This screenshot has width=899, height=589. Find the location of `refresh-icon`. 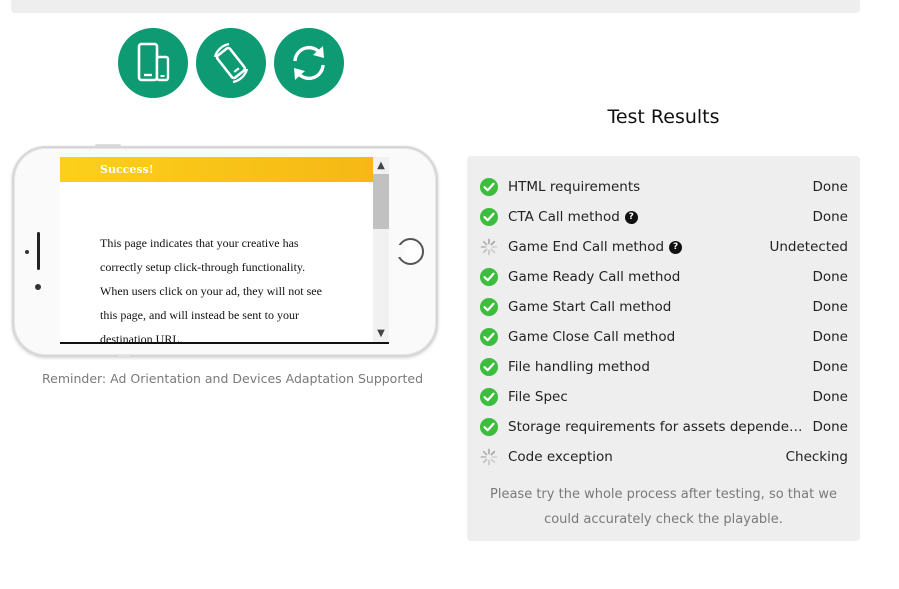

refresh-icon is located at coordinates (309, 63).